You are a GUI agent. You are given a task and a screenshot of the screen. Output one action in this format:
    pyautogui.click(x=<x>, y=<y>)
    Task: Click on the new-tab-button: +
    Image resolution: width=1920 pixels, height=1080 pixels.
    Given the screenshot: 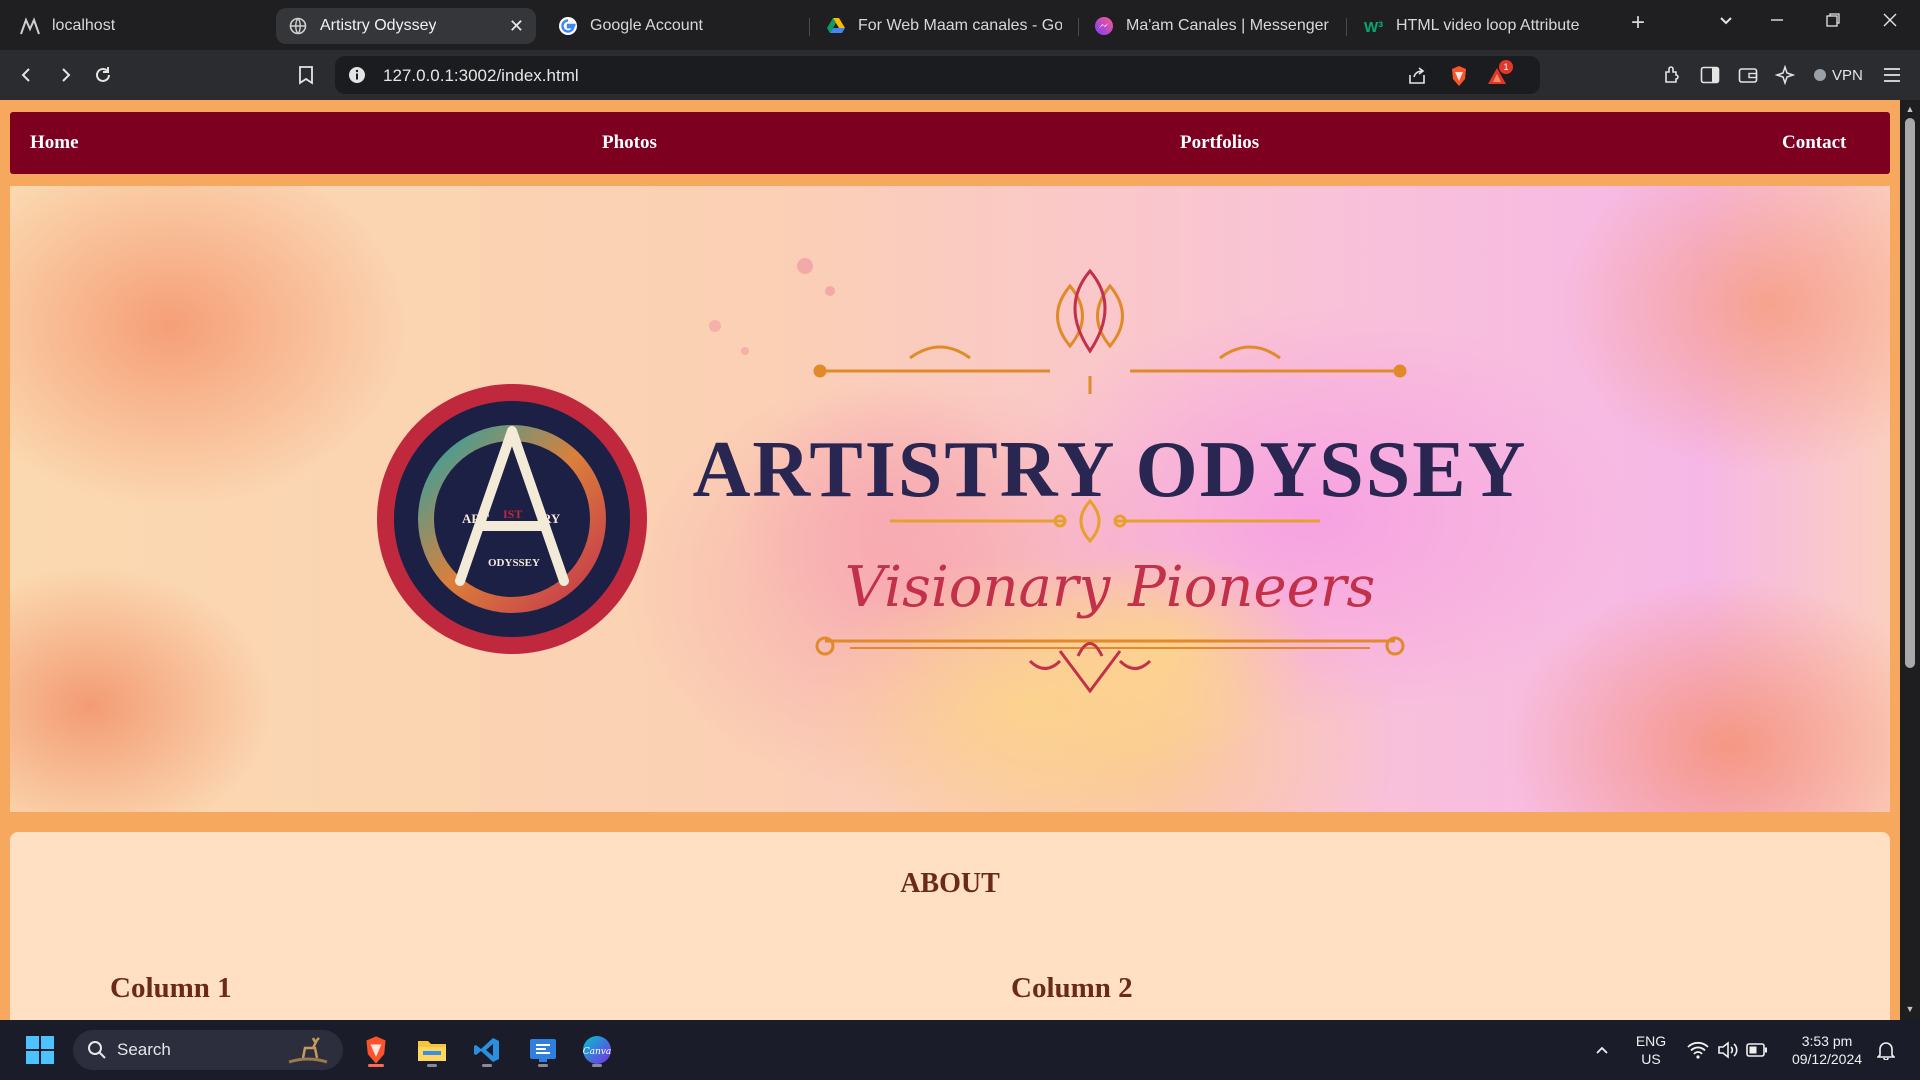 What is the action you would take?
    pyautogui.click(x=1638, y=23)
    